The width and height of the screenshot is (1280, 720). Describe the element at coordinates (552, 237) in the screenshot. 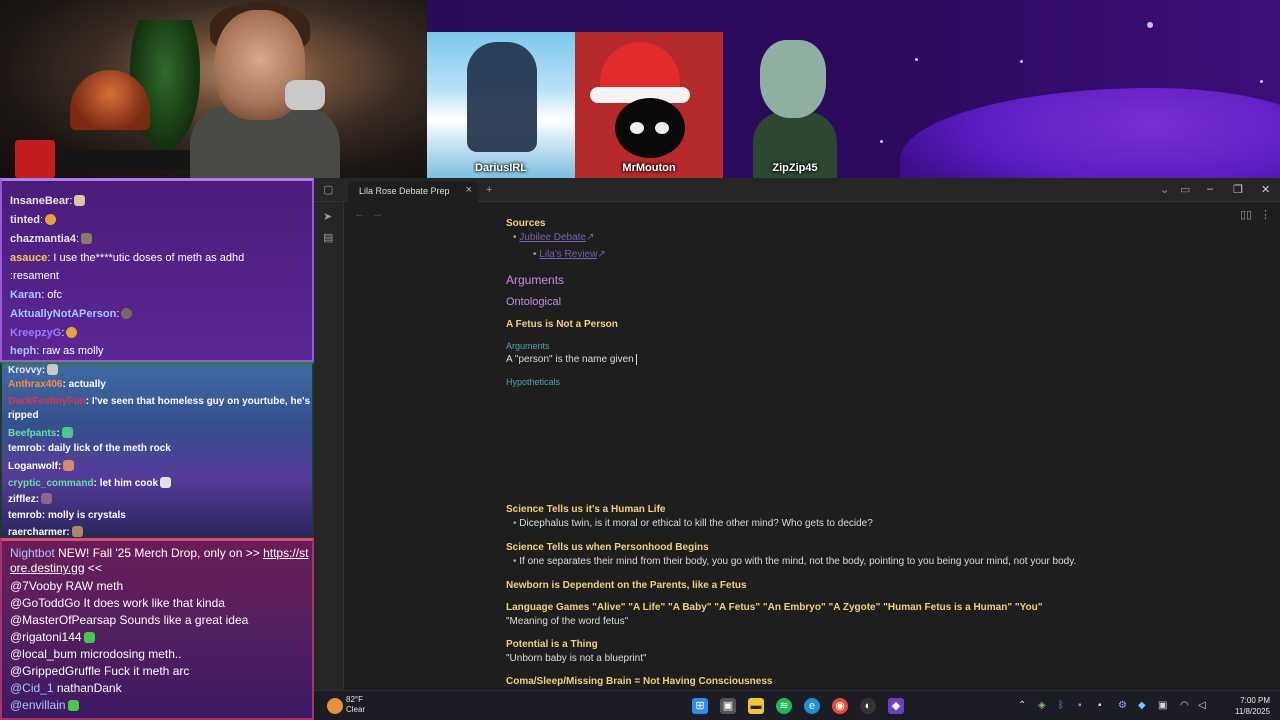

I see `jubilee-debate-link: Jubilee Debate` at that location.